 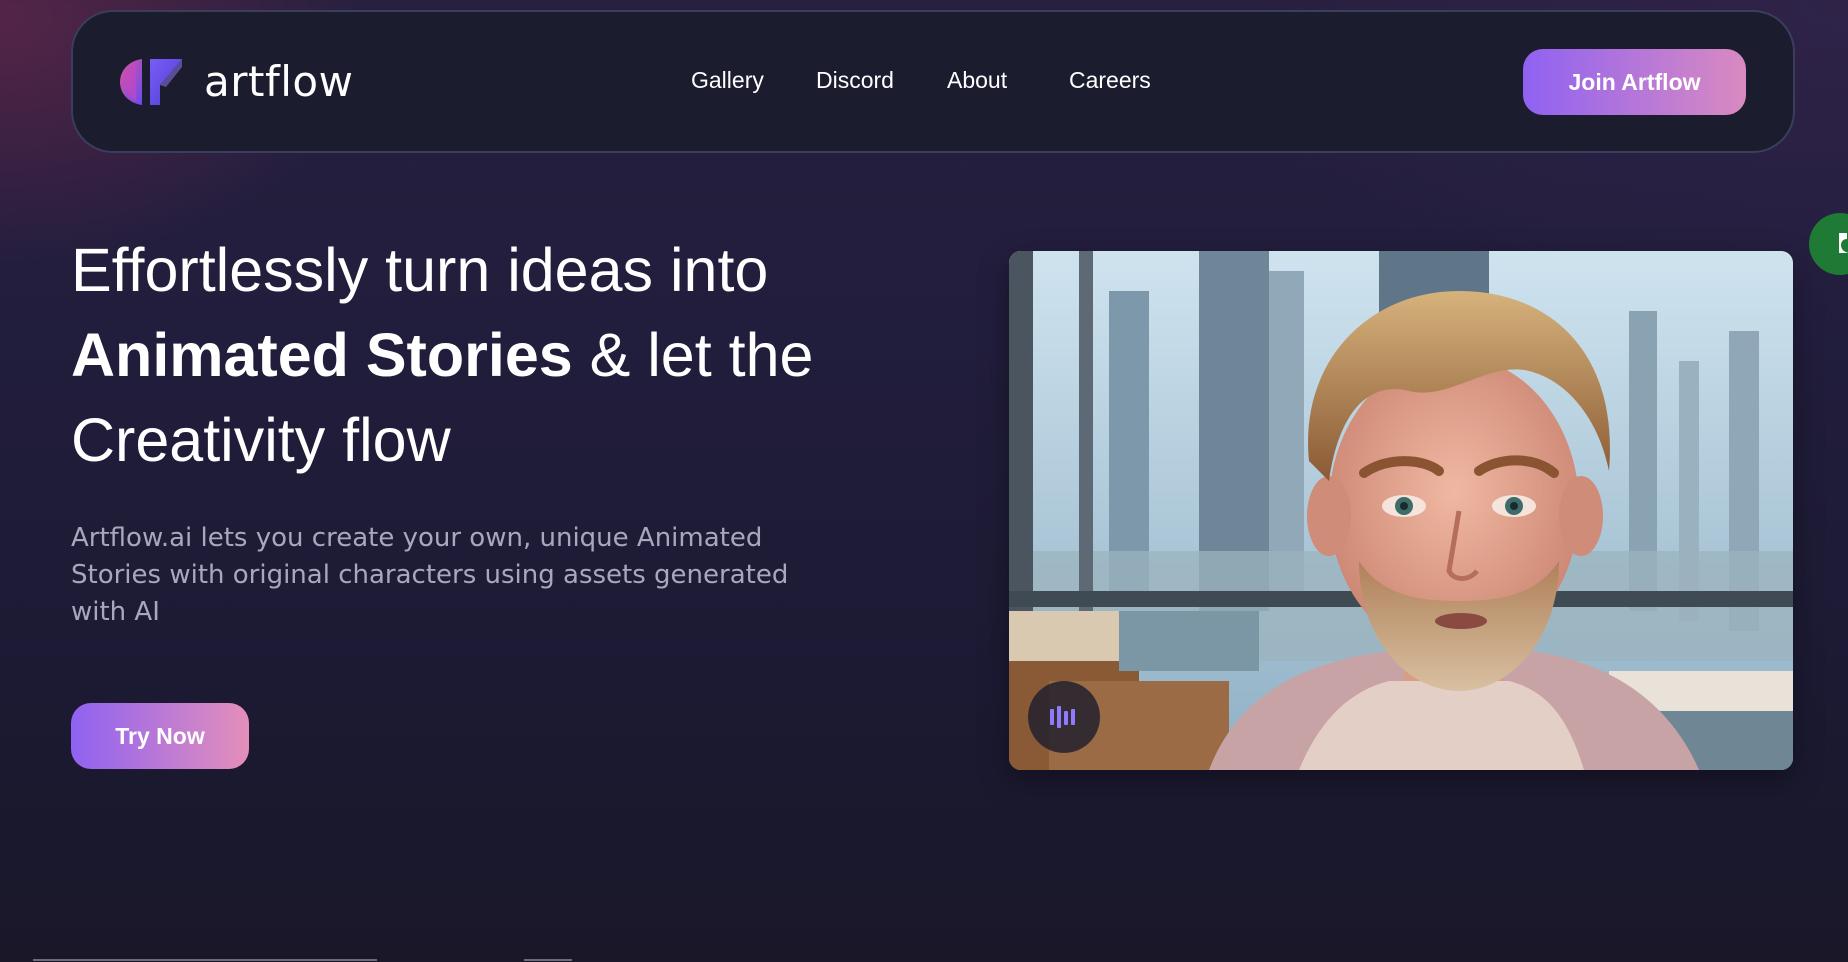 I want to click on side-chat-widget, so click(x=1828, y=244).